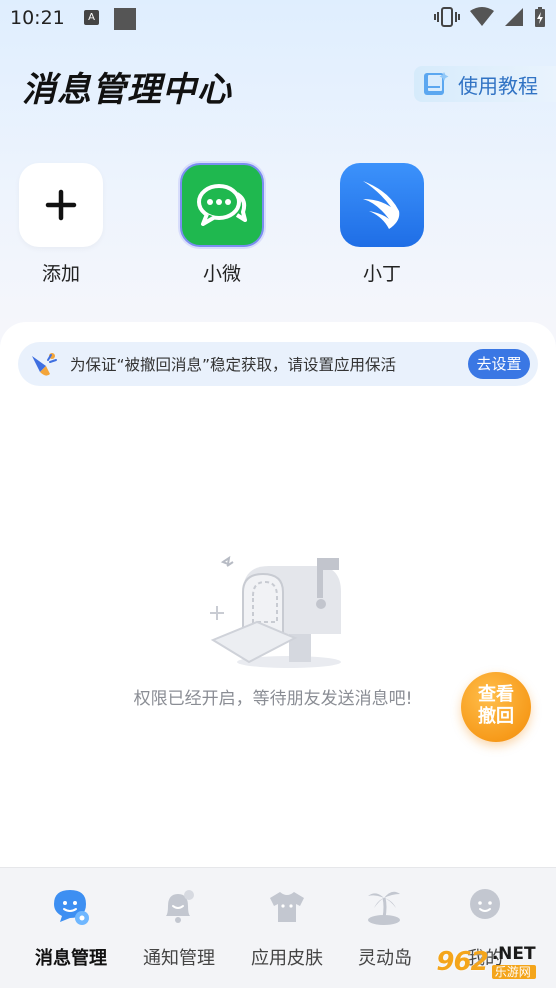  Describe the element at coordinates (71, 958) in the screenshot. I see `nav-label: 消息管理` at that location.